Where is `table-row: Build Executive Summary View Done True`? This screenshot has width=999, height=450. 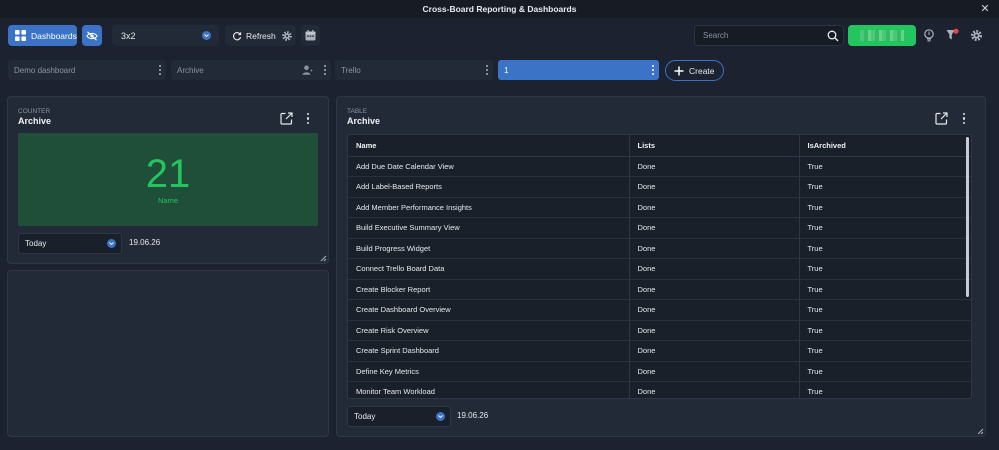
table-row: Build Executive Summary View Done True is located at coordinates (659, 228).